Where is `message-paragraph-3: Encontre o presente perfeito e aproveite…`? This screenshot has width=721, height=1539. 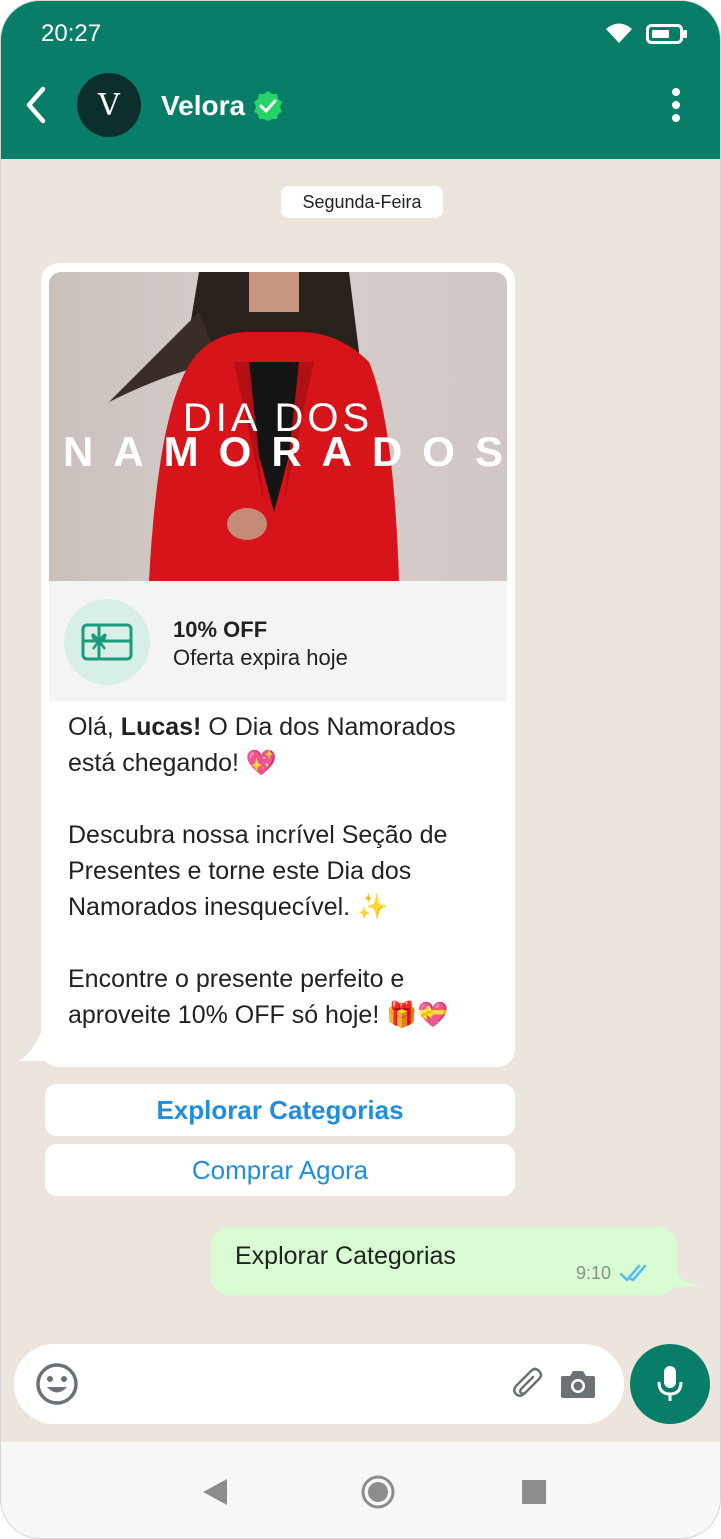 message-paragraph-3: Encontre o presente perfeito e aproveite… is located at coordinates (258, 997).